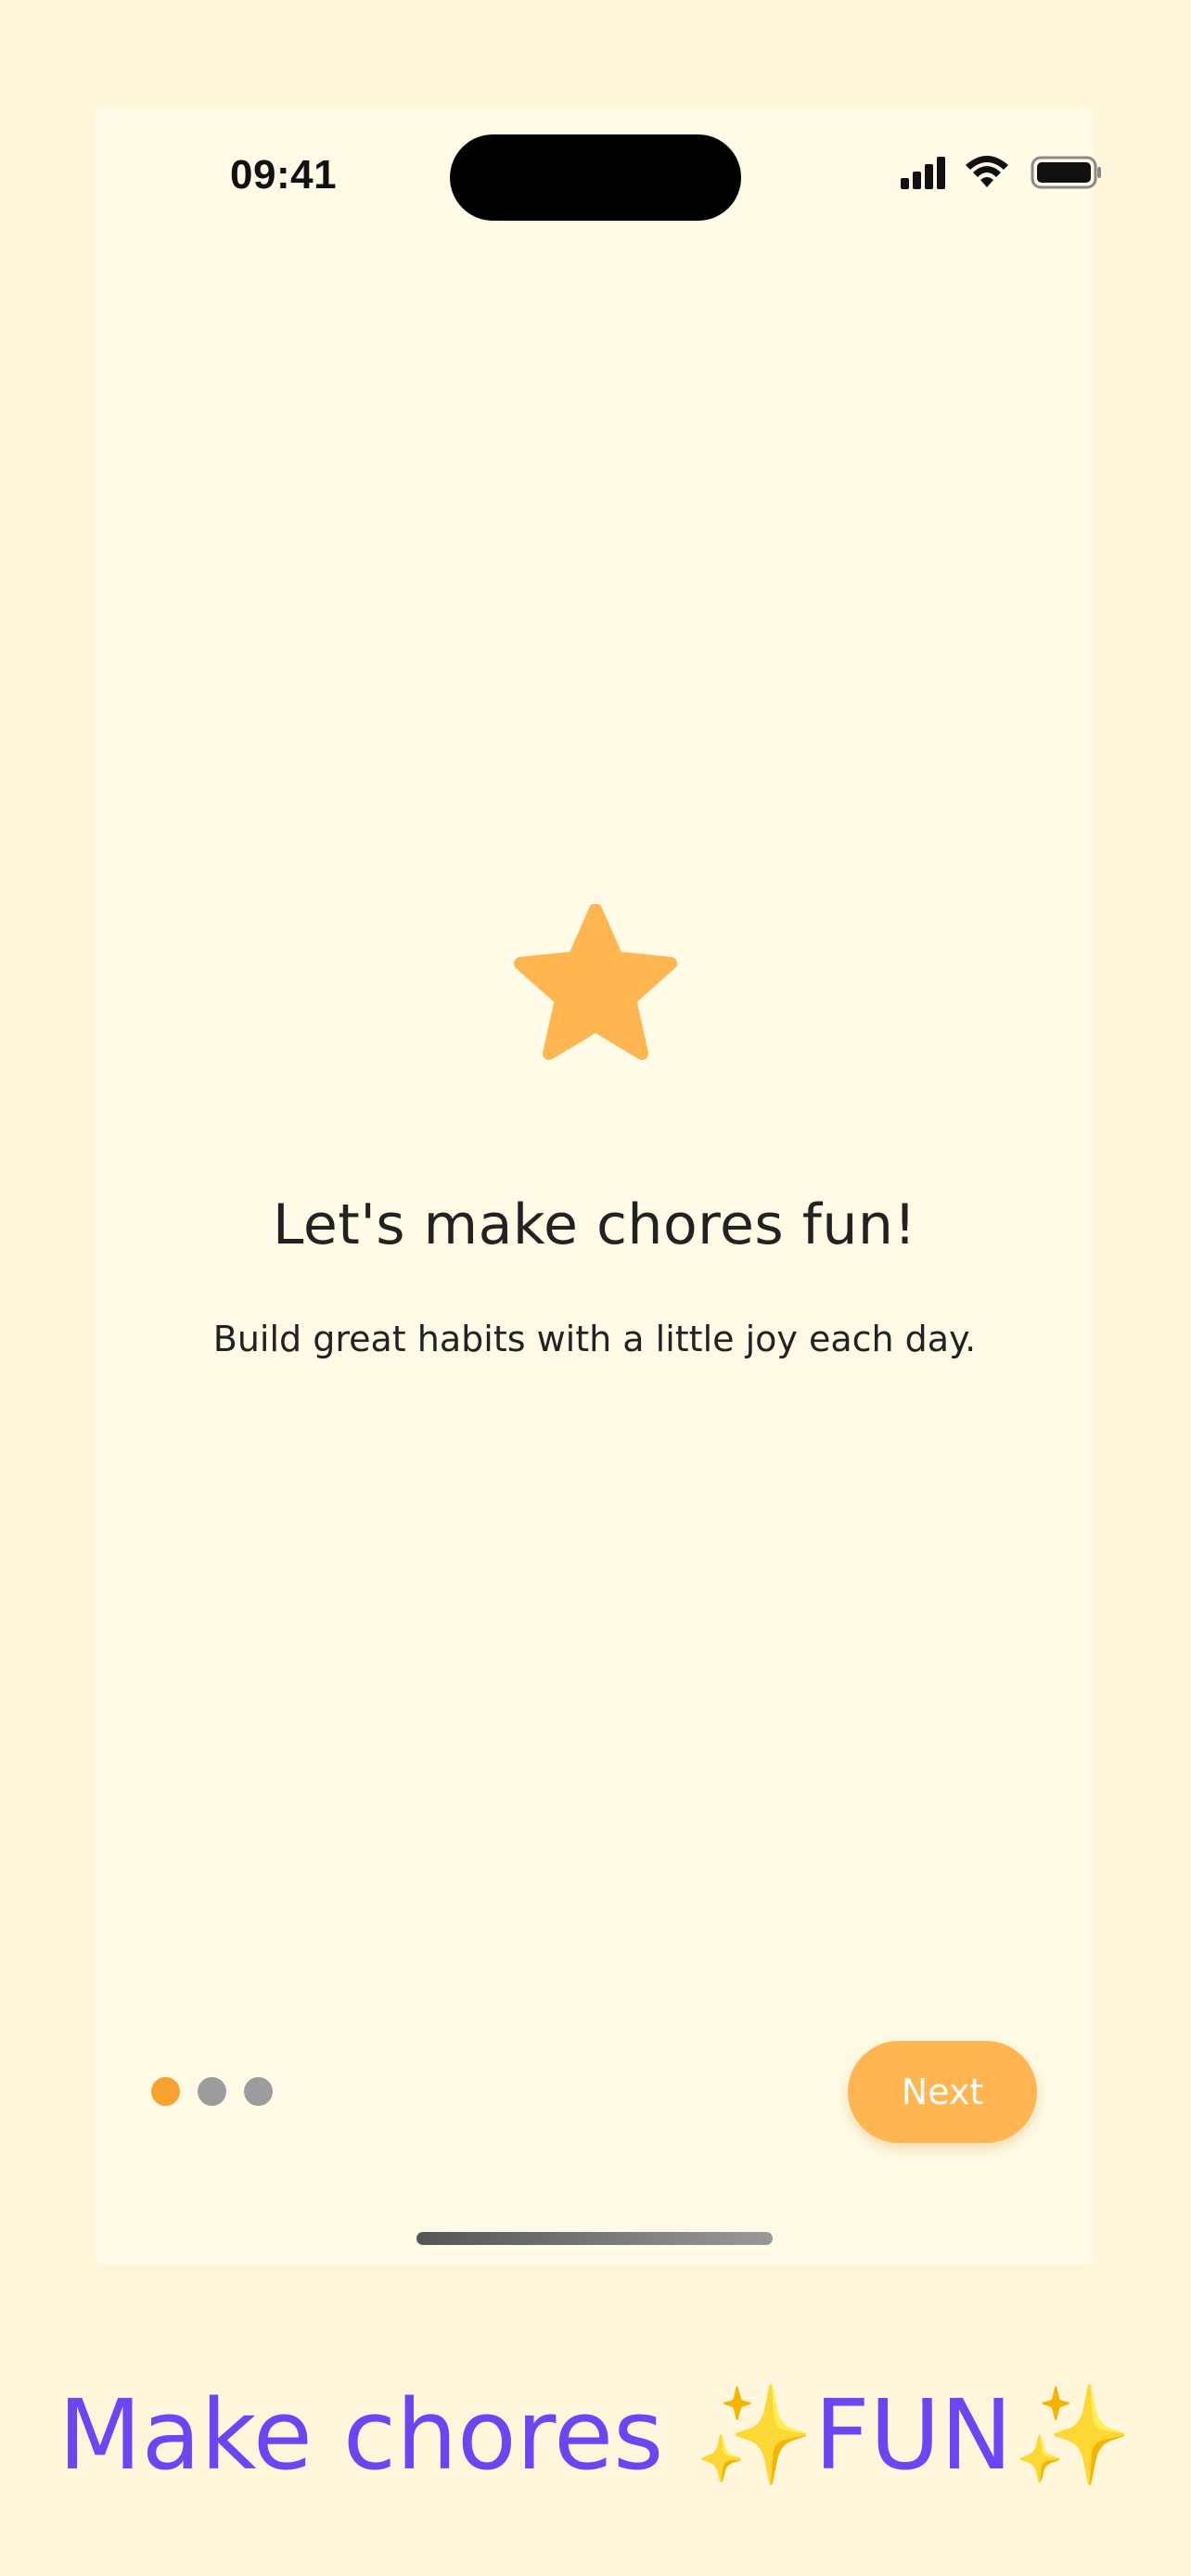 The image size is (1191, 2576). What do you see at coordinates (913, 2435) in the screenshot?
I see `caption-emphasis: FUN` at bounding box center [913, 2435].